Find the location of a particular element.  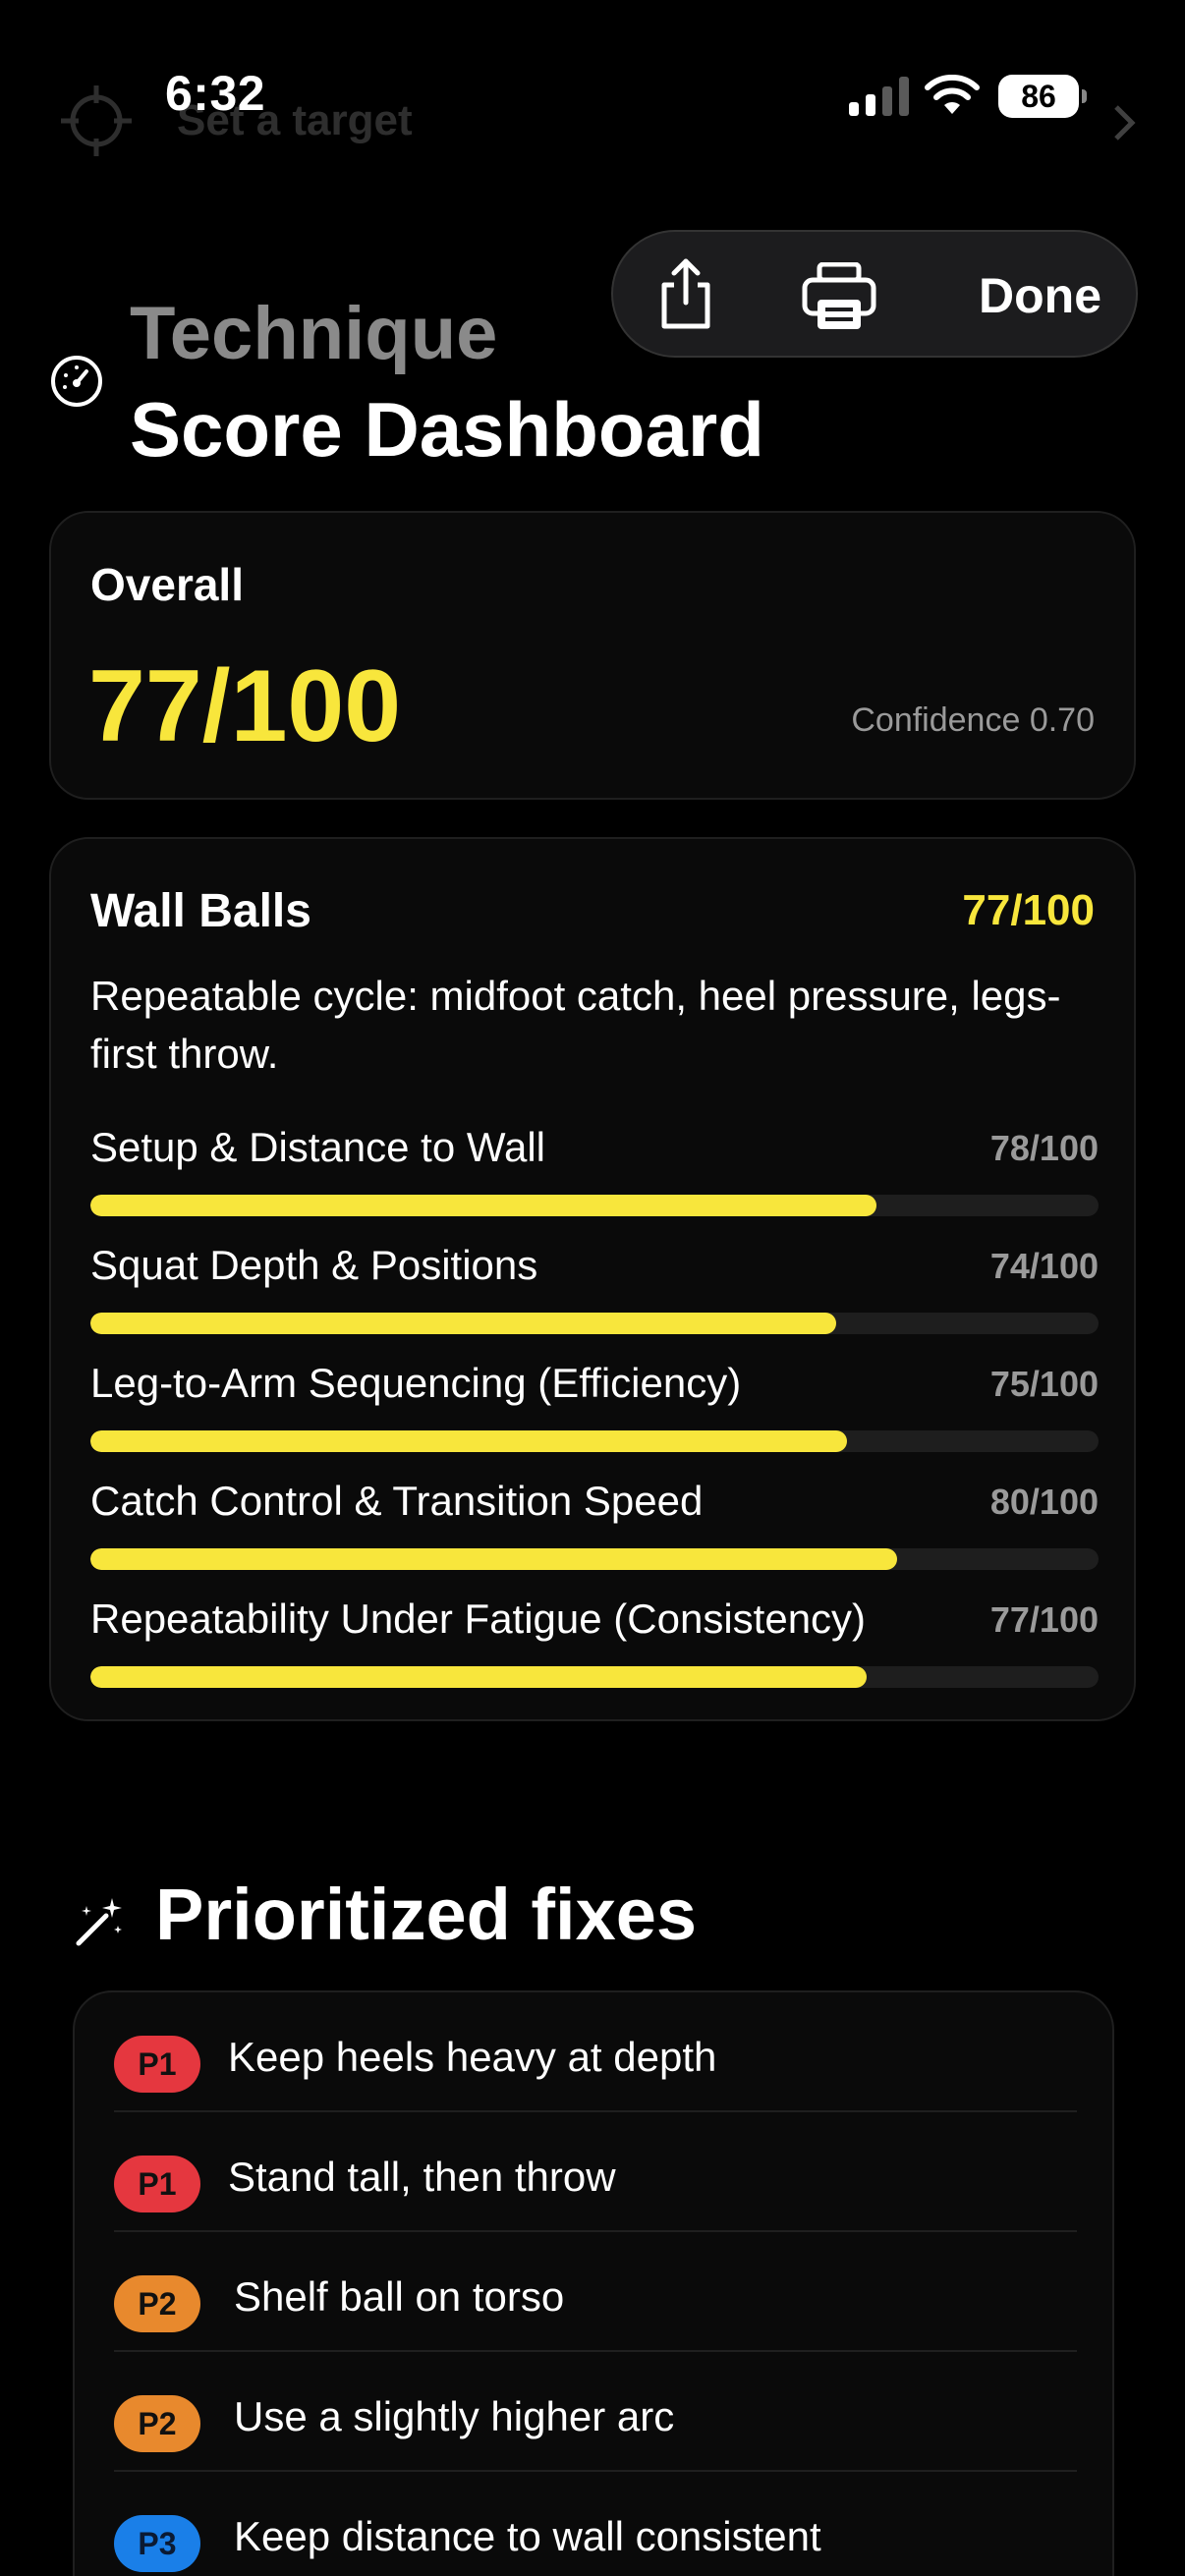

overall-label: Overall is located at coordinates (167, 584).